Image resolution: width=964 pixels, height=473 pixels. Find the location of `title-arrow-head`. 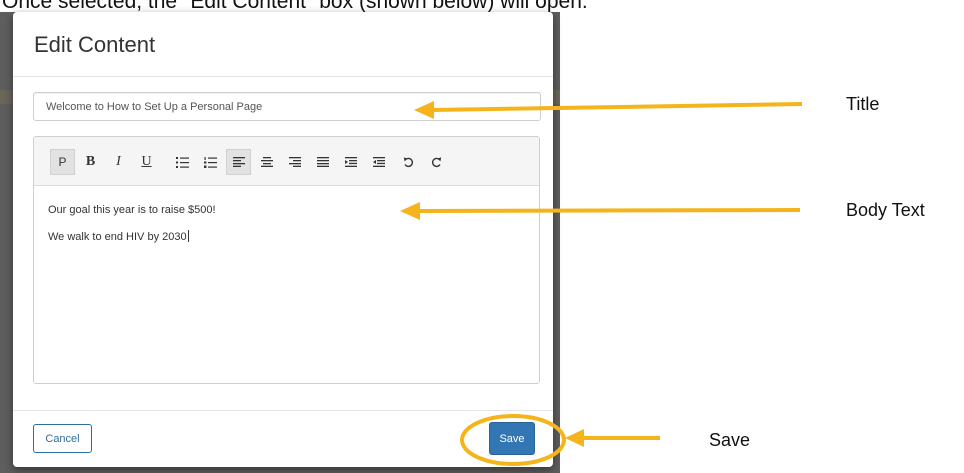

title-arrow-head is located at coordinates (424, 110).